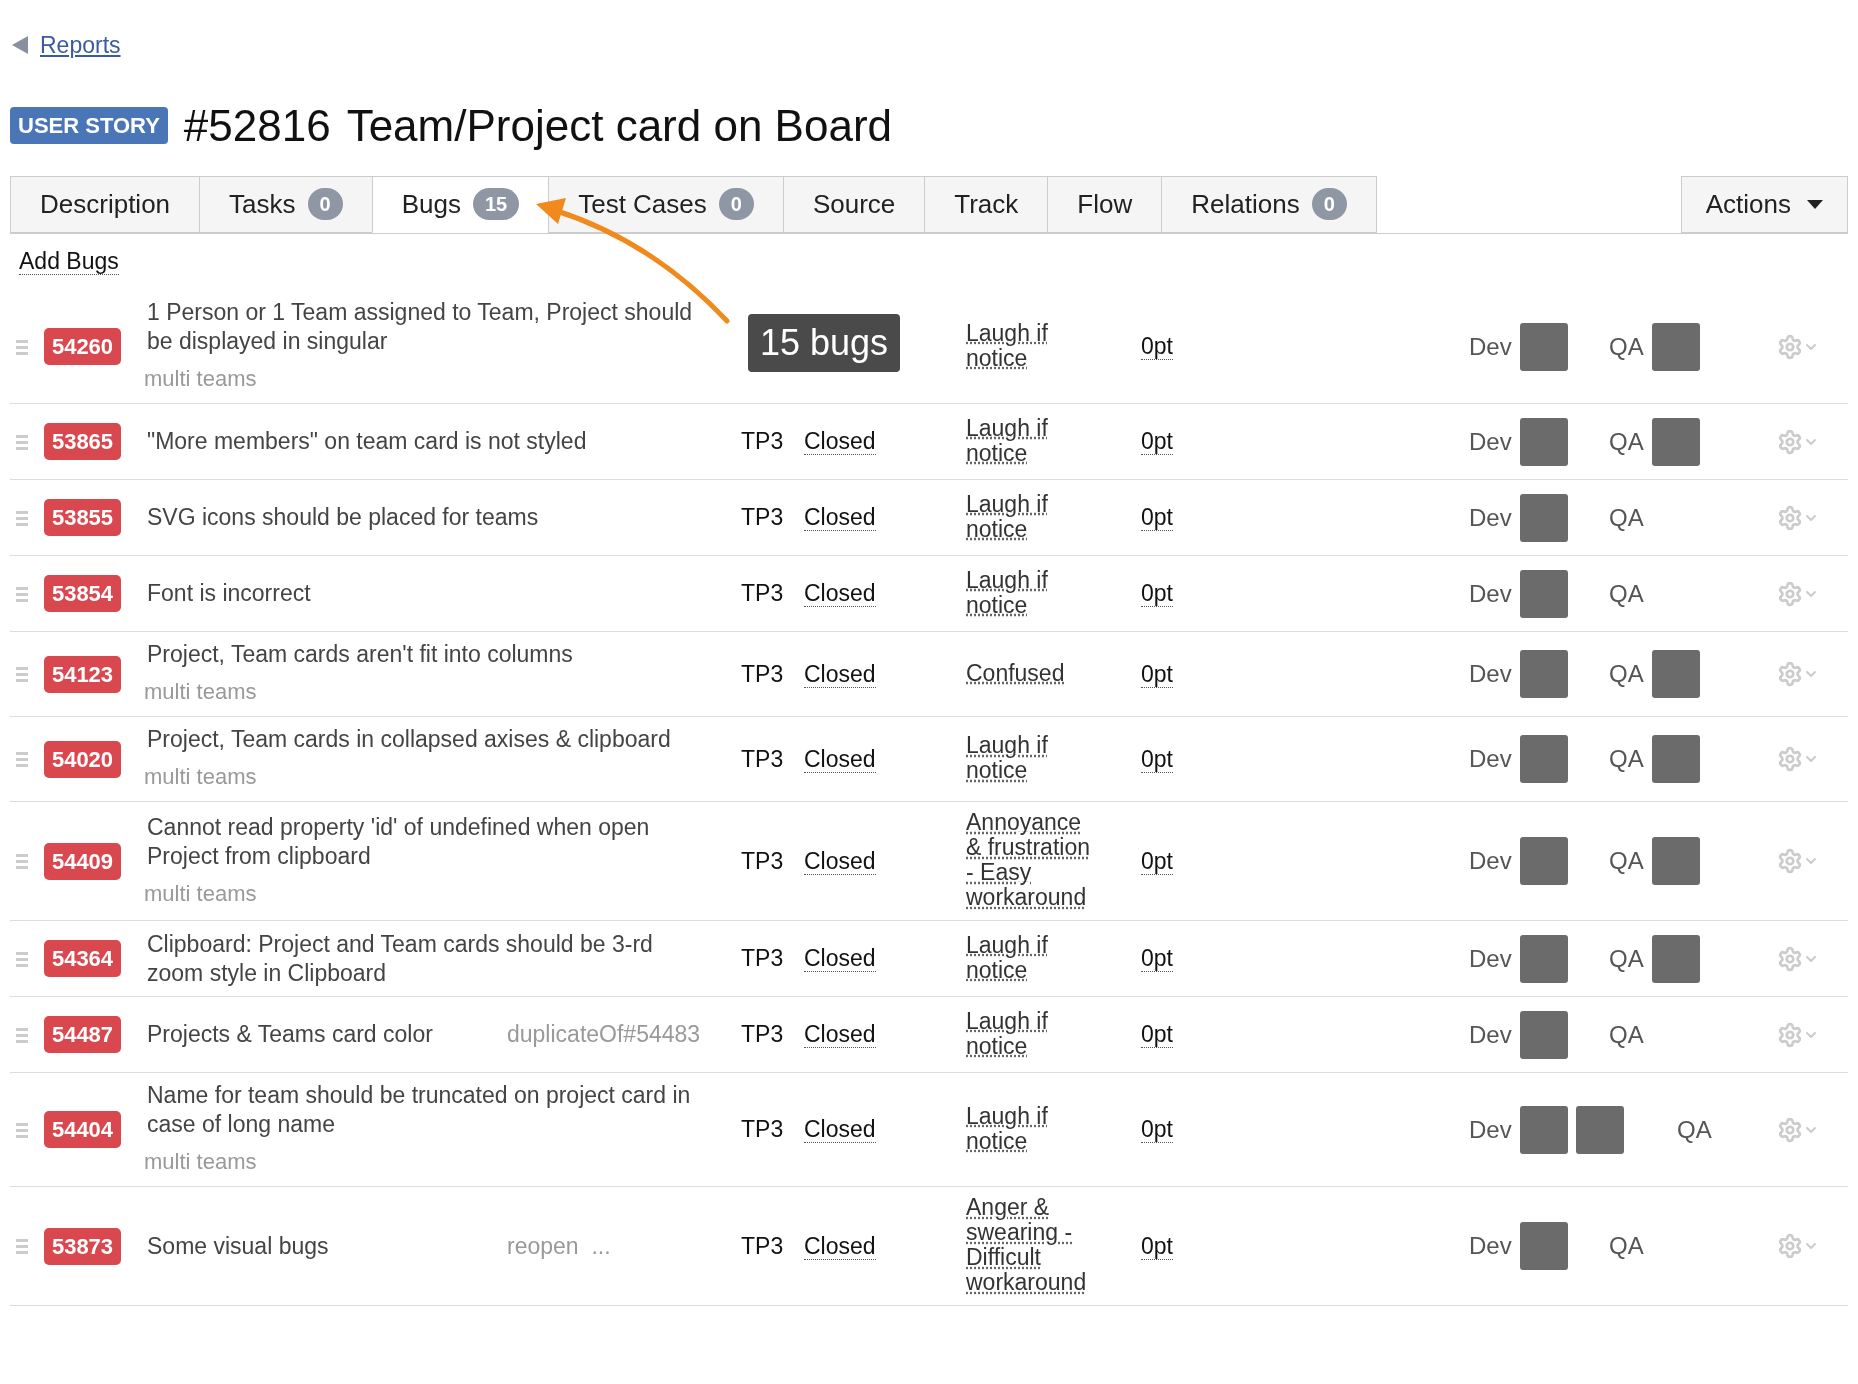 This screenshot has width=1858, height=1384. I want to click on bug-title: 1 Person or 1 Team assigned to Team, Project should be displayed in singular, so click(427, 327).